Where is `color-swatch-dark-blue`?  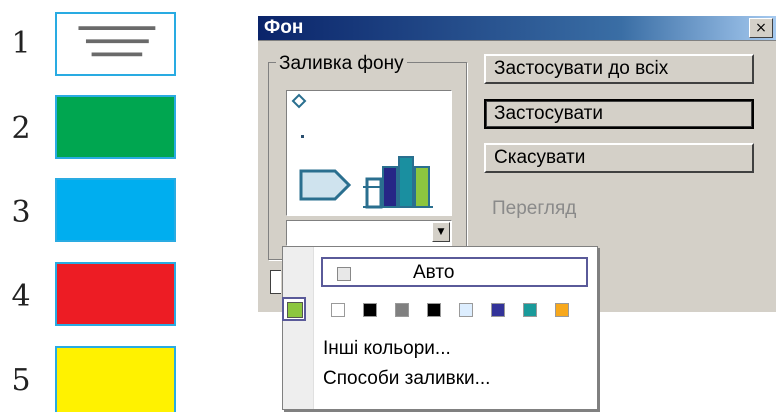 color-swatch-dark-blue is located at coordinates (498, 310).